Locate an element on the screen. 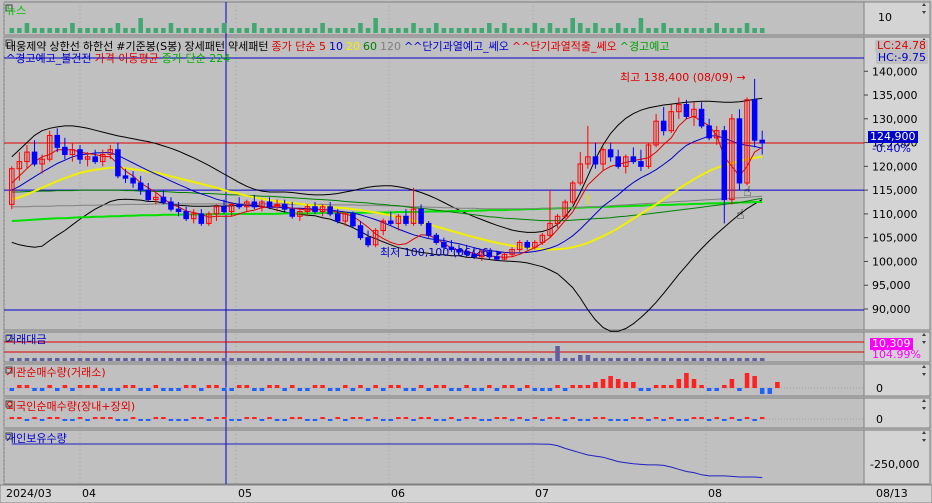 The height and width of the screenshot is (503, 932). legend-item: ^^단기과열예고_쎄오 is located at coordinates (456, 46).